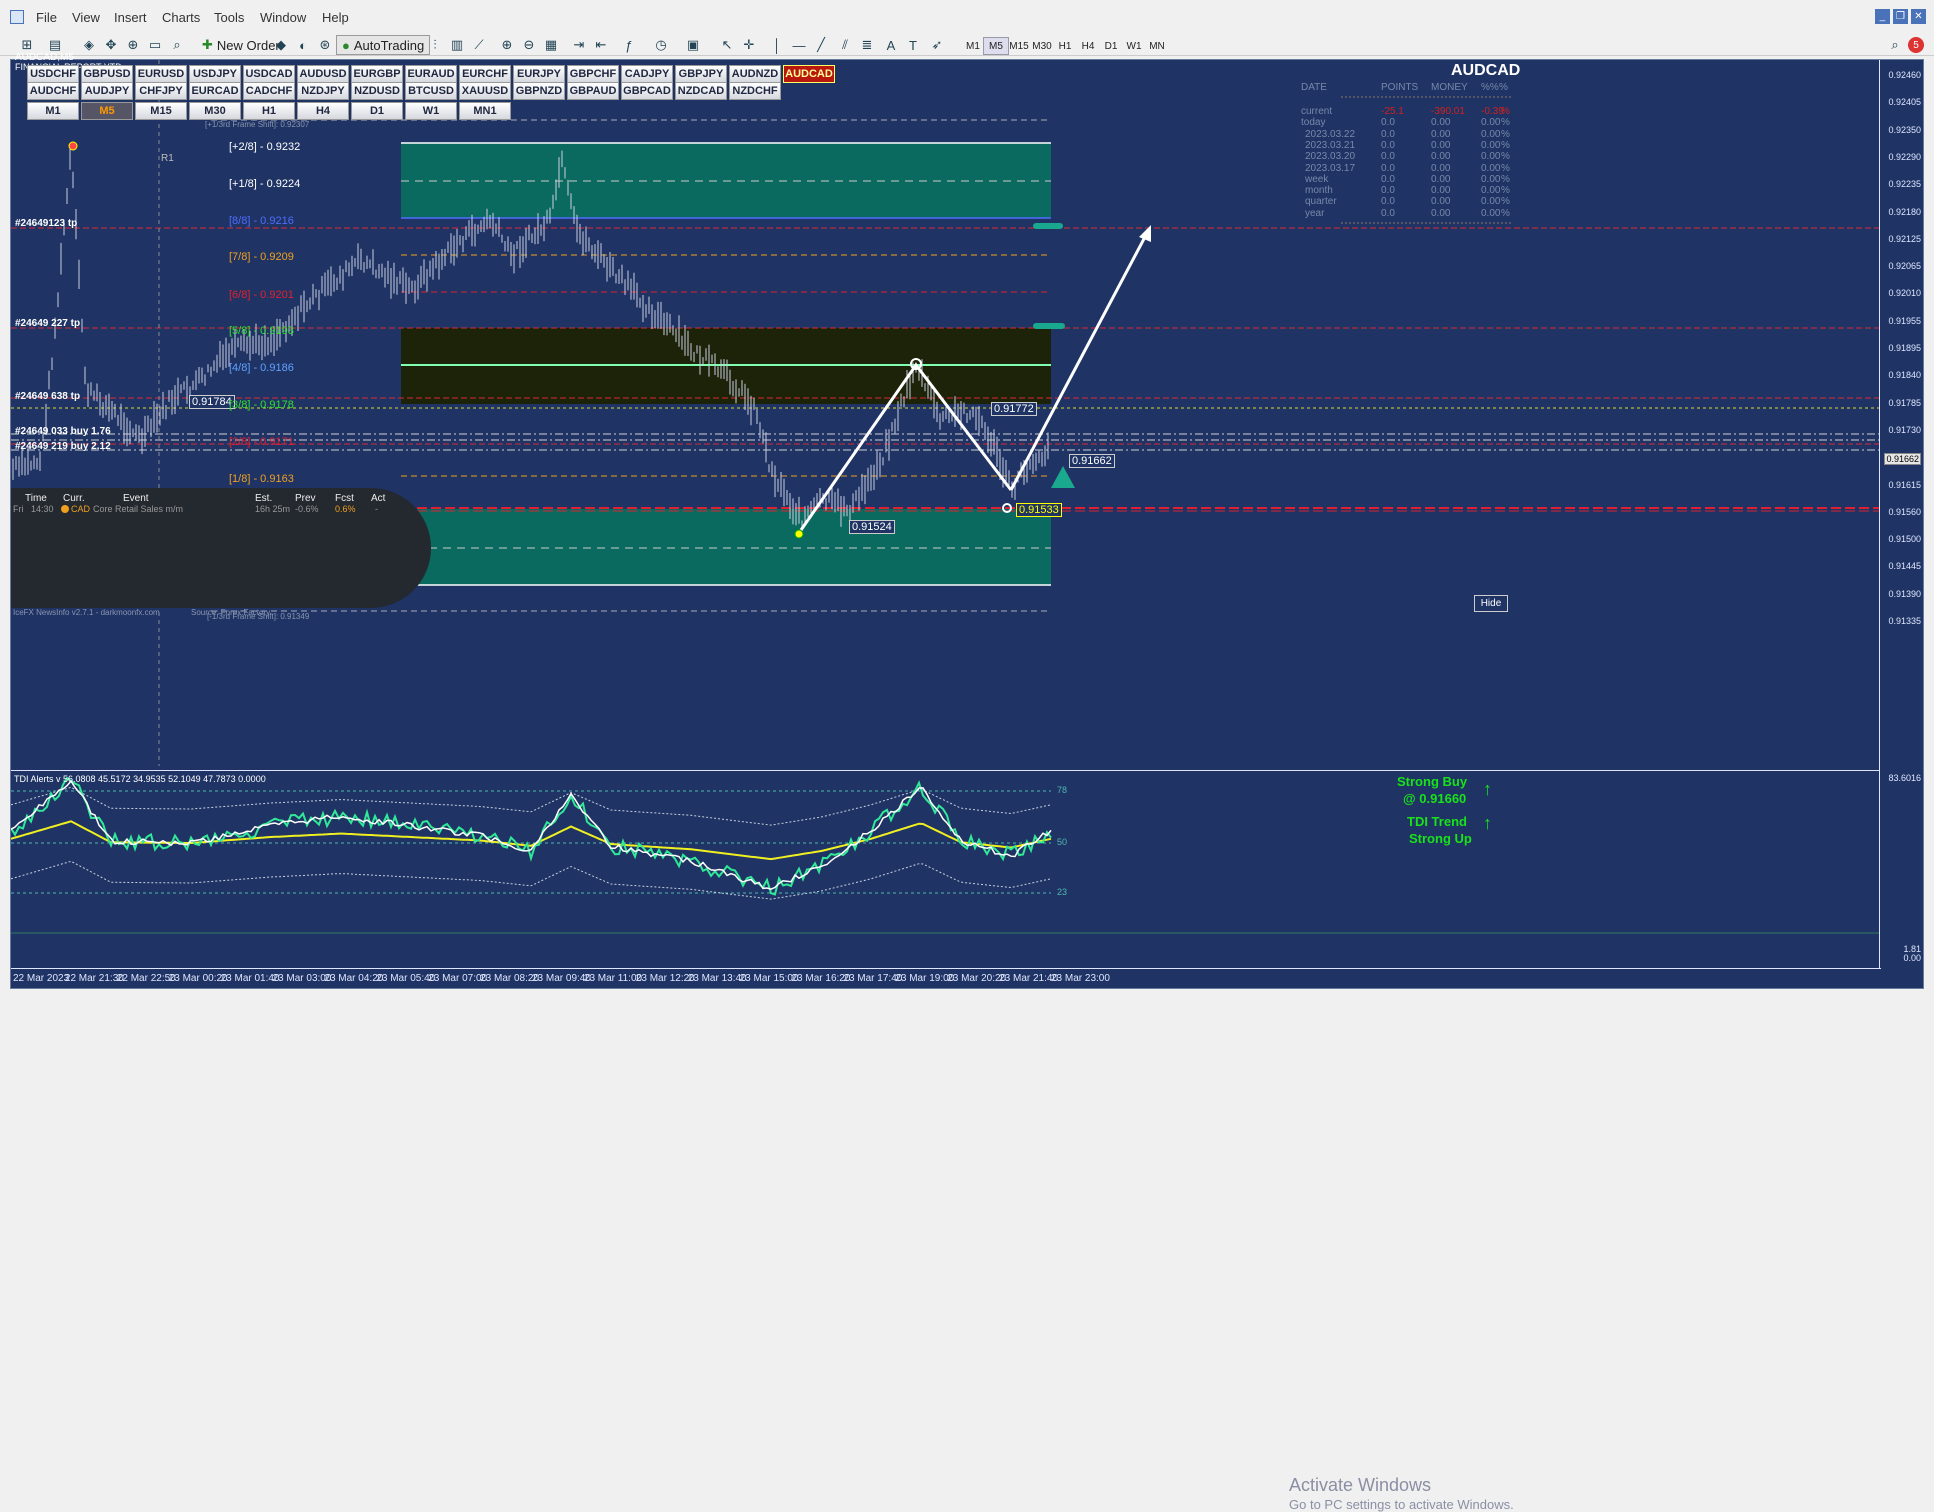  Describe the element at coordinates (215, 111) in the screenshot. I see `chart-tf-button-m30: M30` at that location.